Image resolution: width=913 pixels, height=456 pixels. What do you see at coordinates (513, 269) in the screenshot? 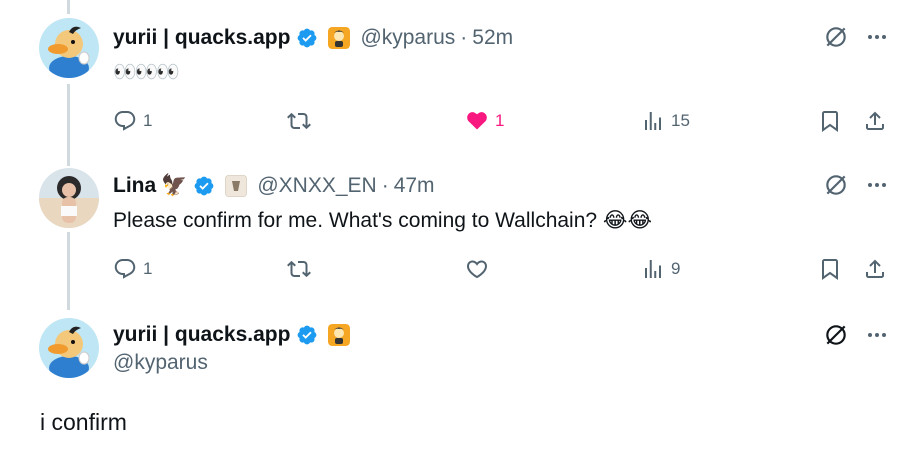
I see `action-bar: 1 9` at bounding box center [513, 269].